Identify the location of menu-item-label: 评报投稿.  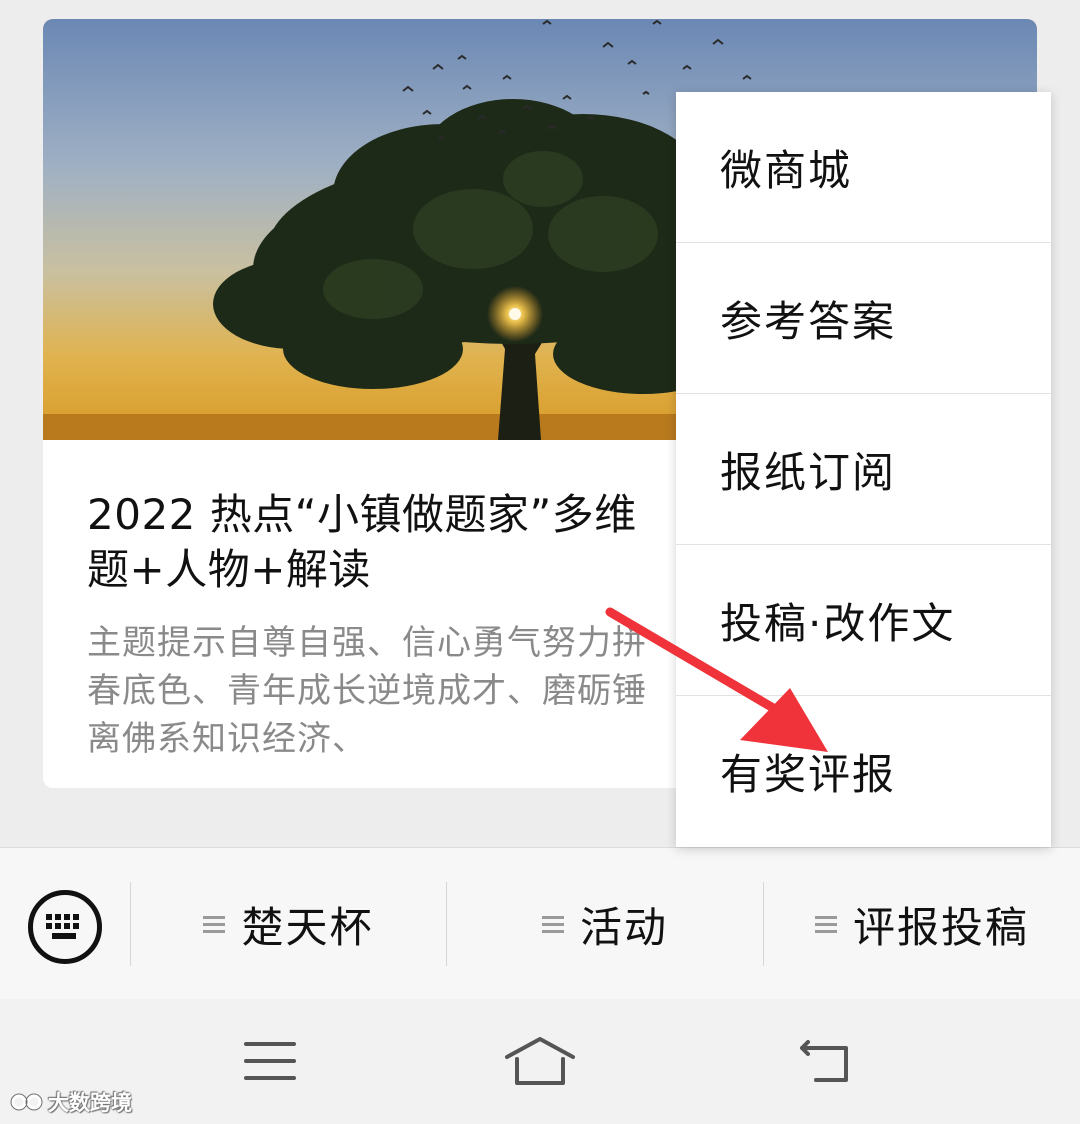
(940, 927).